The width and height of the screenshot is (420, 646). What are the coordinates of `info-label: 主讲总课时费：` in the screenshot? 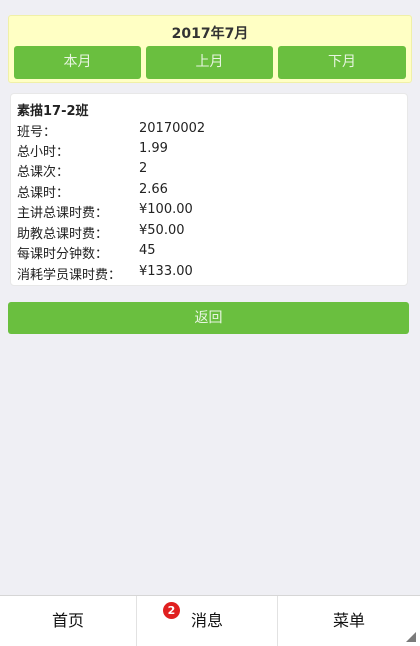 It's located at (63, 213).